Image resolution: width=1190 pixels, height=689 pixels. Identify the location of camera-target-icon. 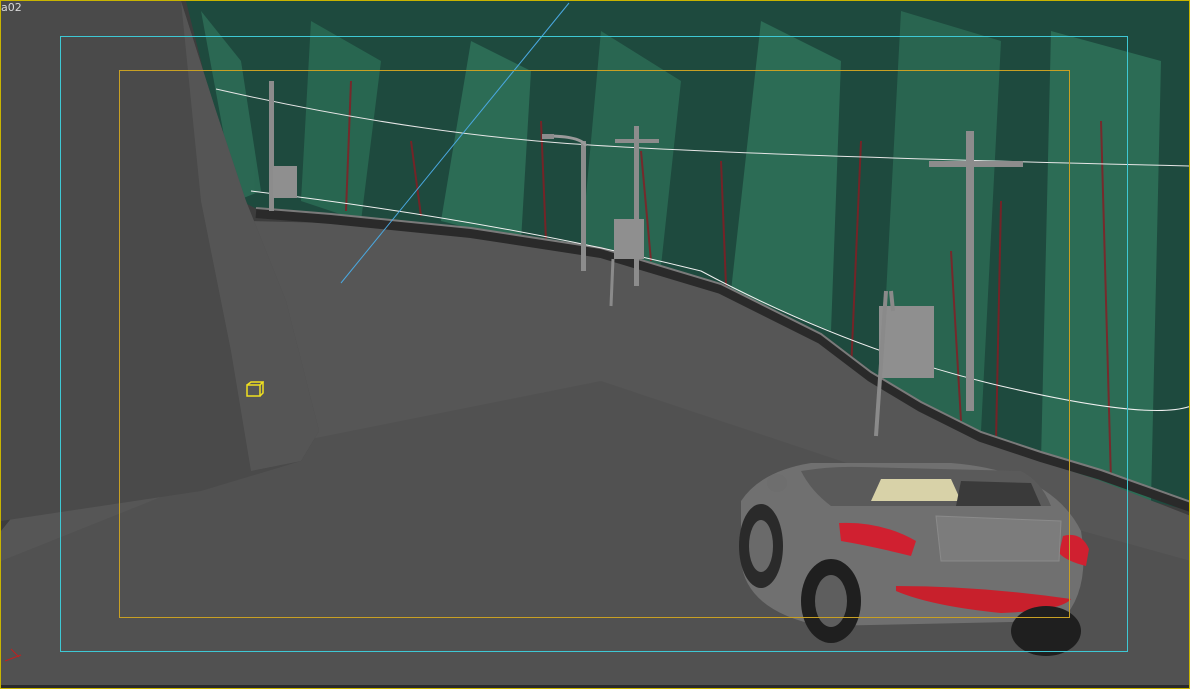
(255, 389).